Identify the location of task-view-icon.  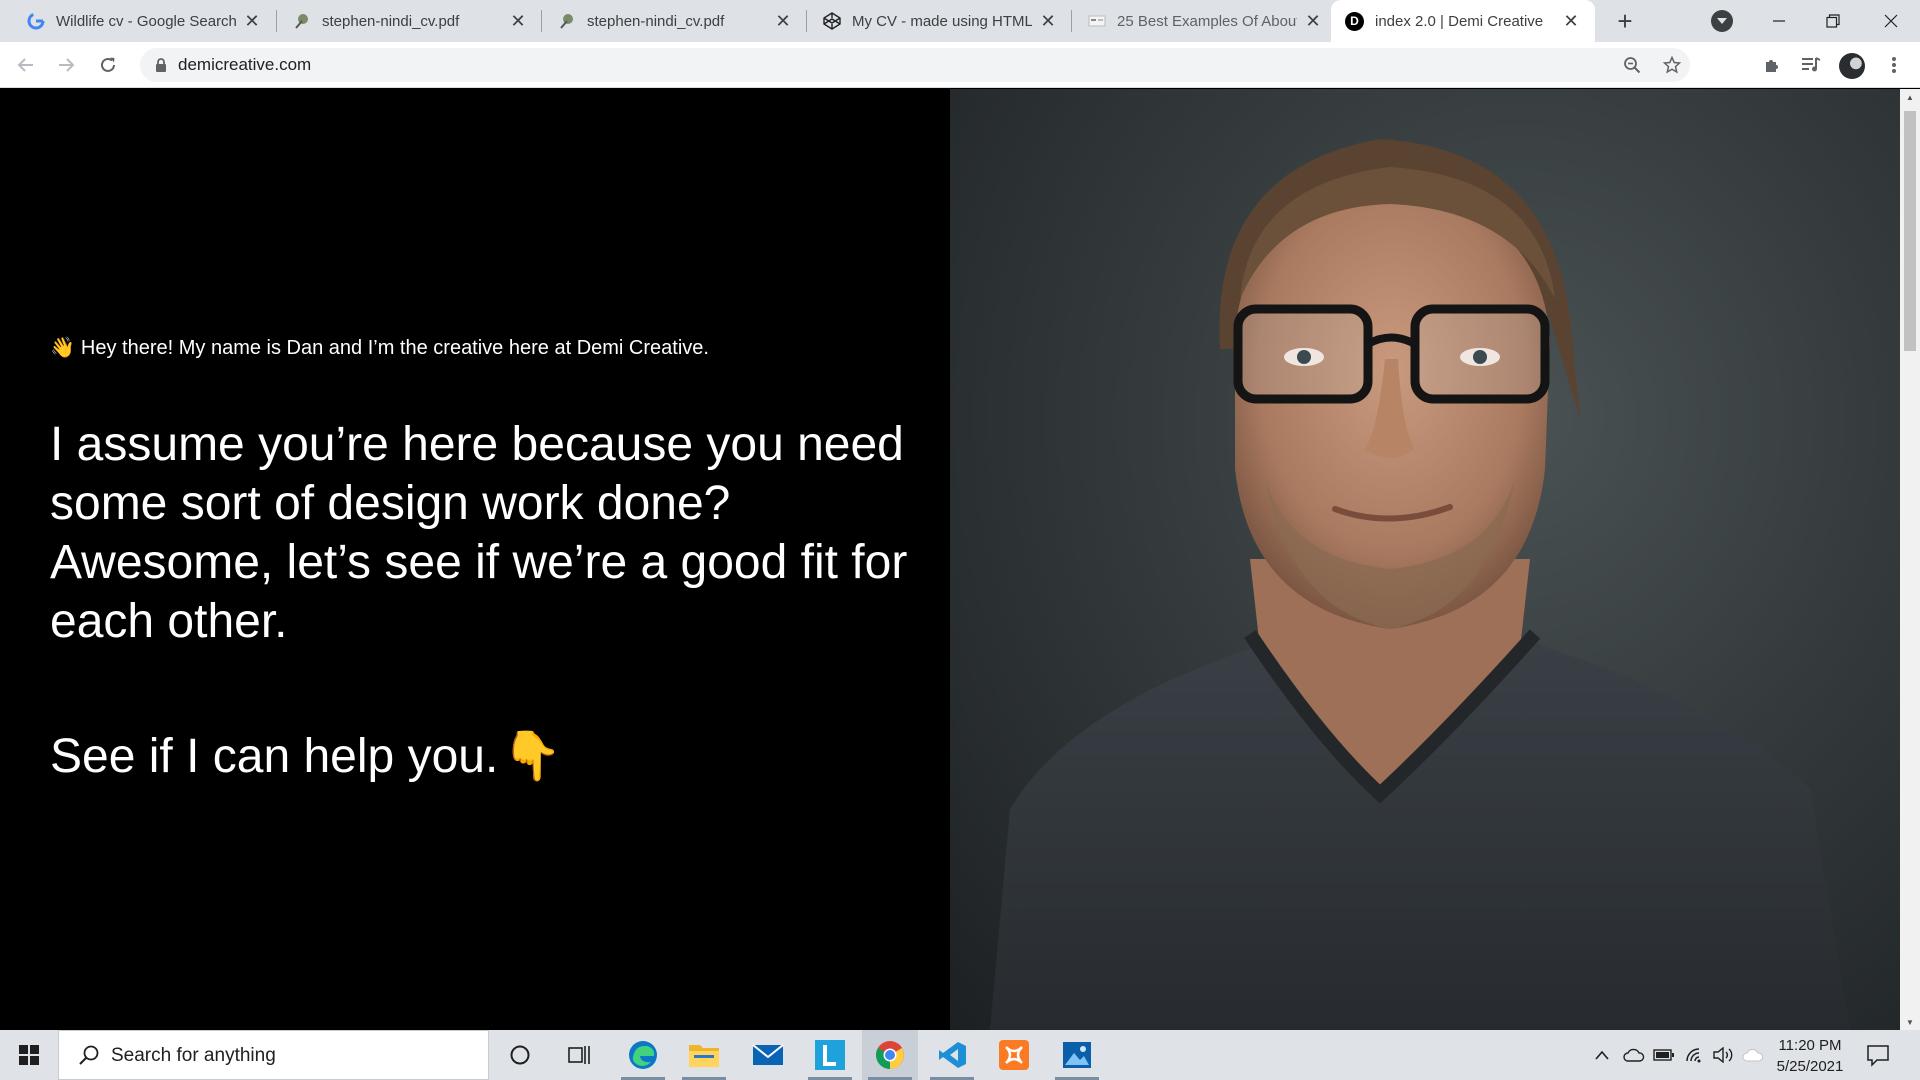
(579, 1055).